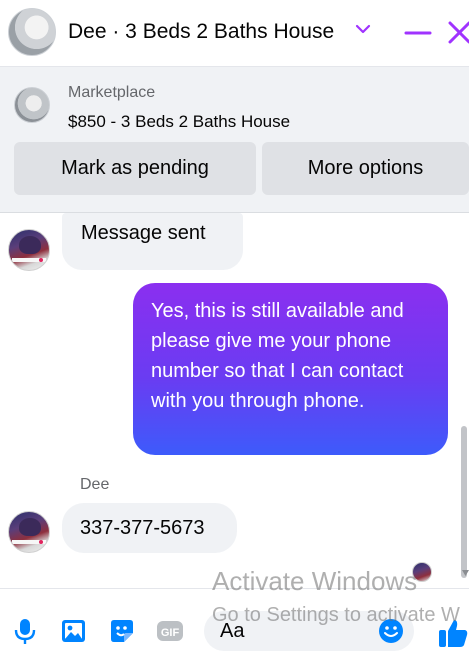  What do you see at coordinates (95, 484) in the screenshot?
I see `sender-name: Dee` at bounding box center [95, 484].